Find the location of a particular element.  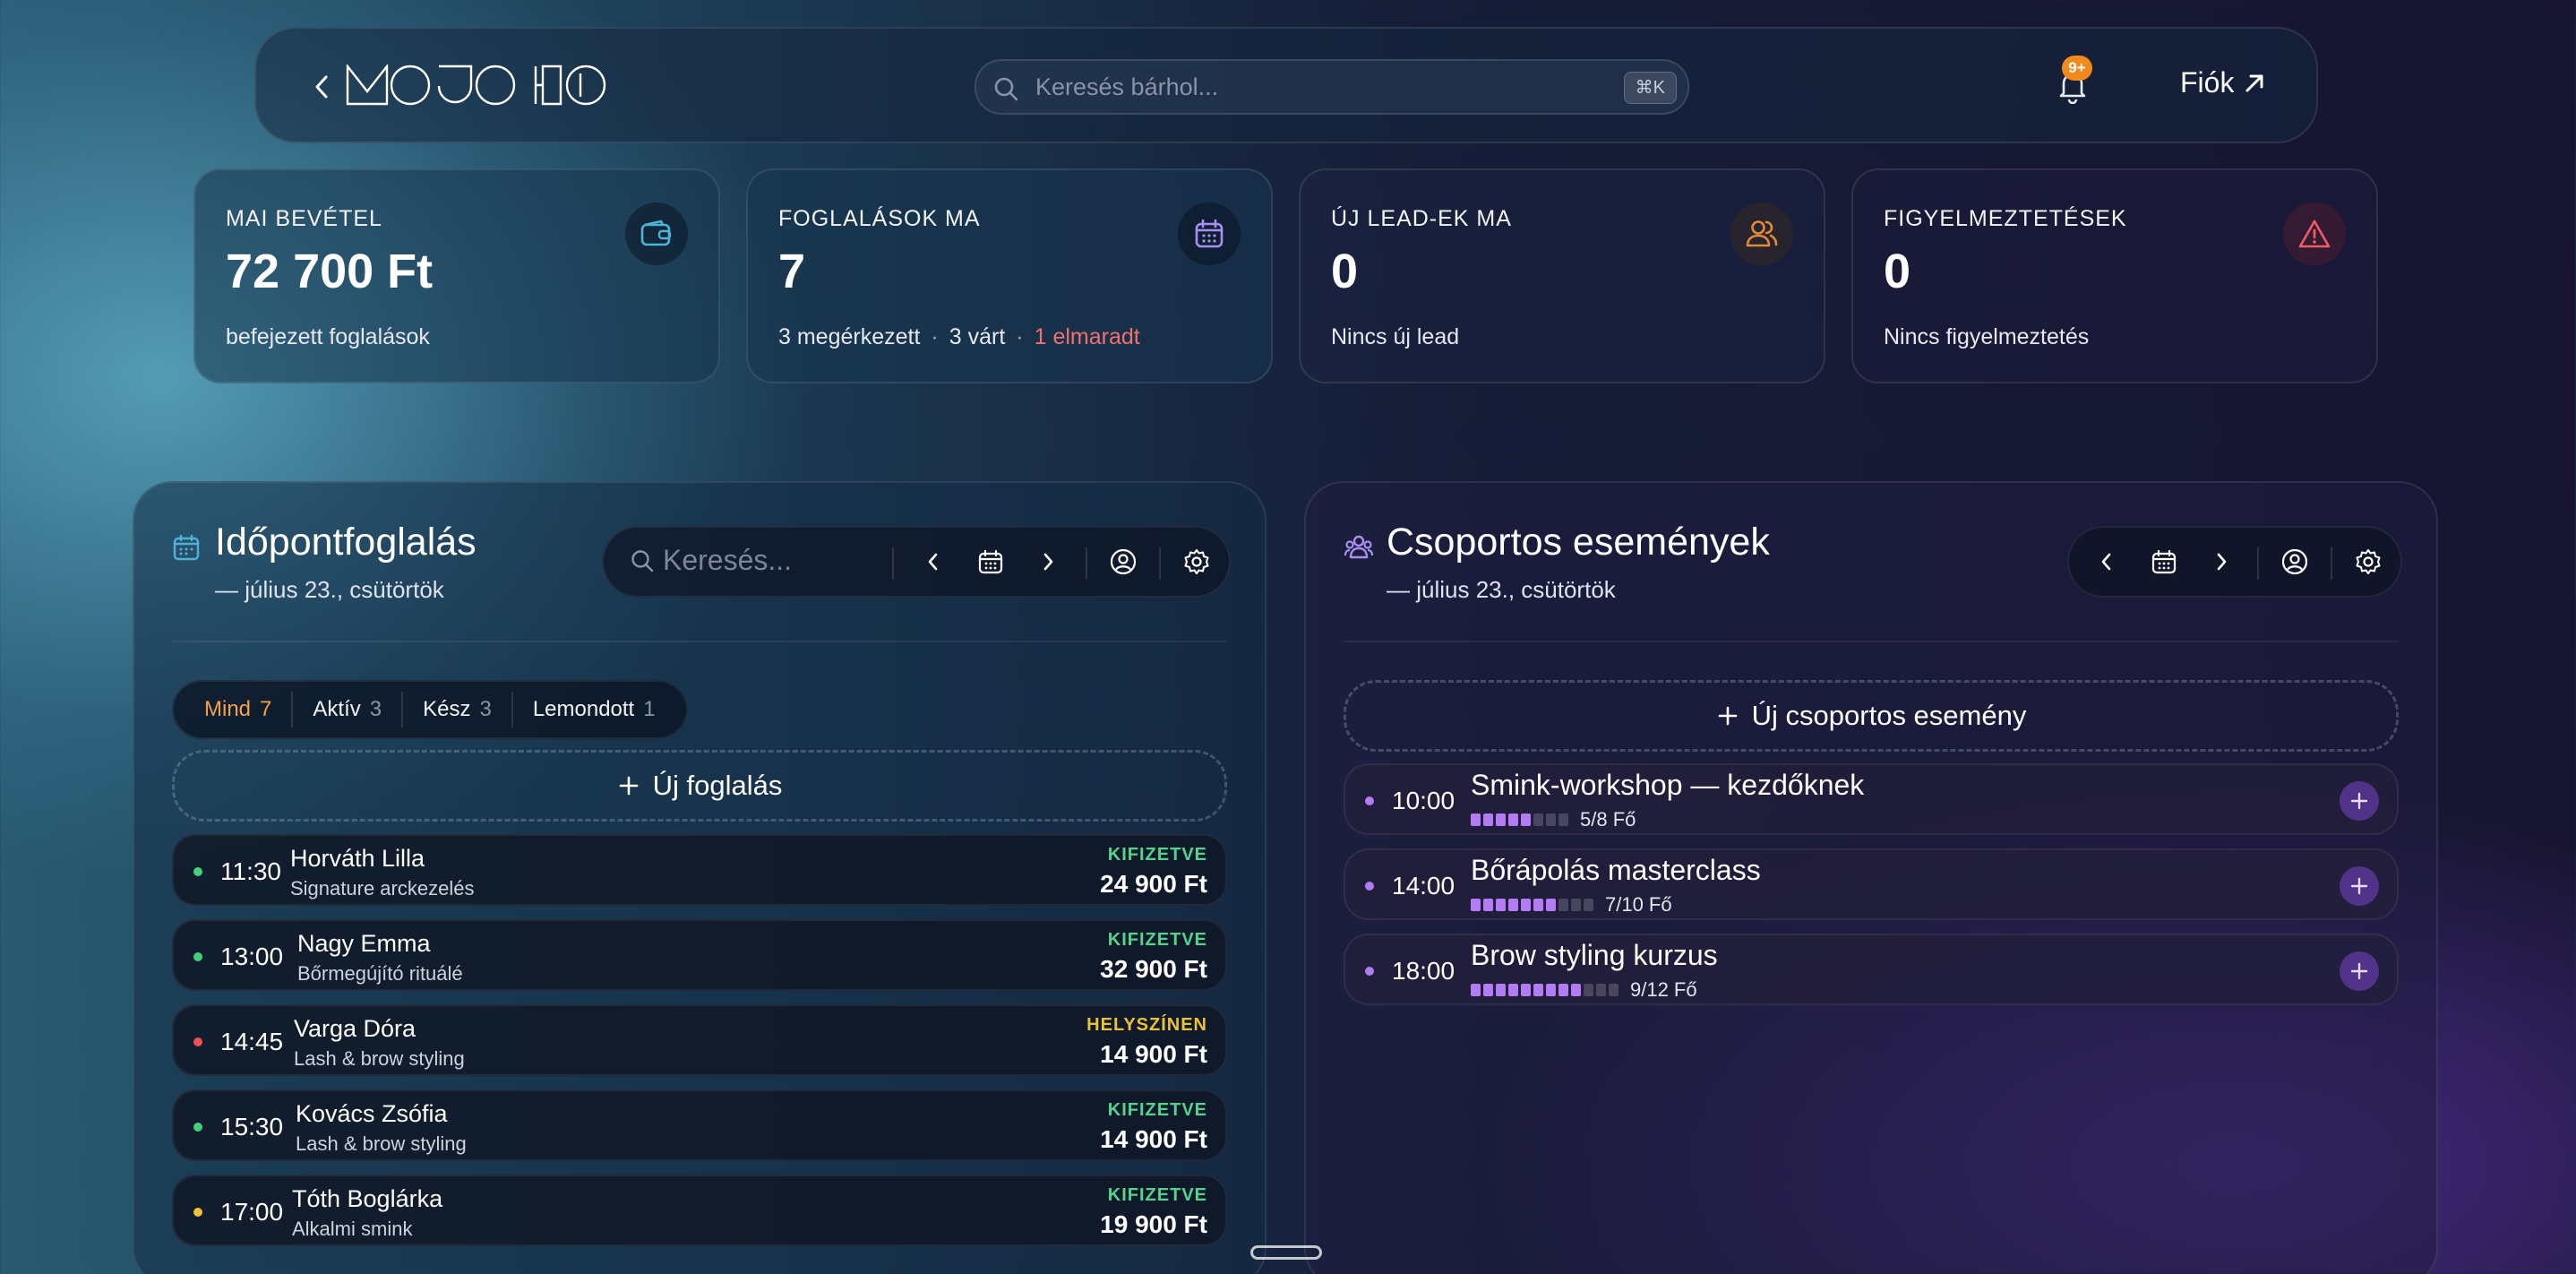

scroll-handle is located at coordinates (1286, 1252).